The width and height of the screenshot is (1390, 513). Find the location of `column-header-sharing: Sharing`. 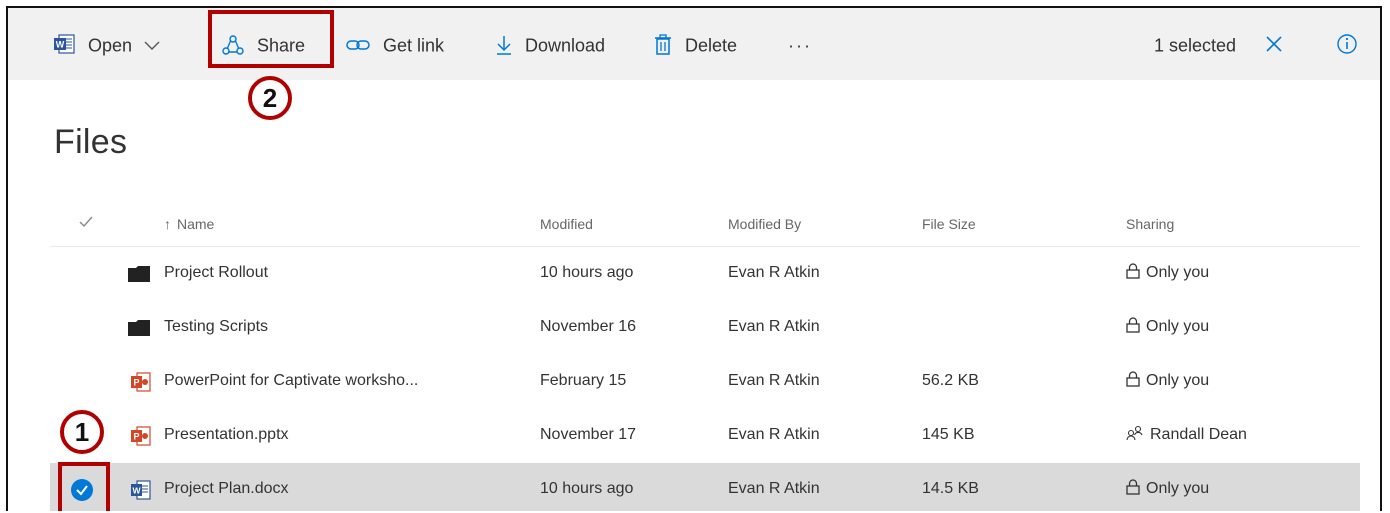

column-header-sharing: Sharing is located at coordinates (1150, 224).